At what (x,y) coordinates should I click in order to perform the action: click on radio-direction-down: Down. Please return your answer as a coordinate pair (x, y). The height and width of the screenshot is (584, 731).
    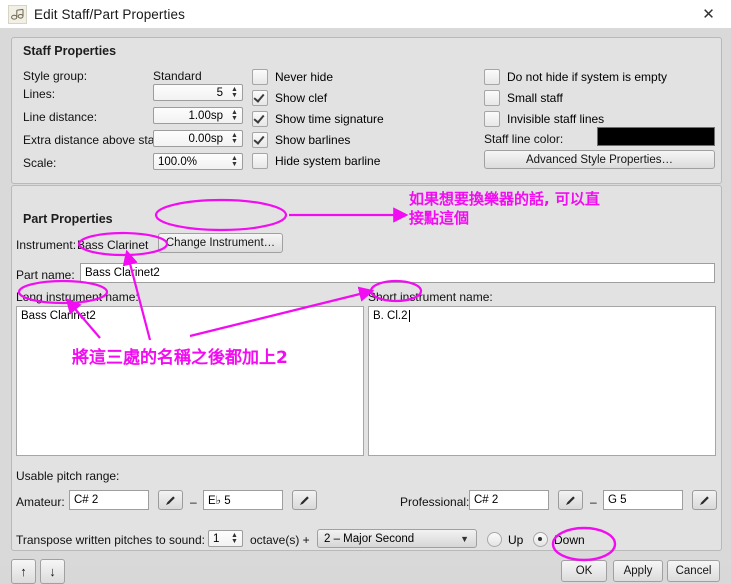
    Looking at the image, I should click on (559, 539).